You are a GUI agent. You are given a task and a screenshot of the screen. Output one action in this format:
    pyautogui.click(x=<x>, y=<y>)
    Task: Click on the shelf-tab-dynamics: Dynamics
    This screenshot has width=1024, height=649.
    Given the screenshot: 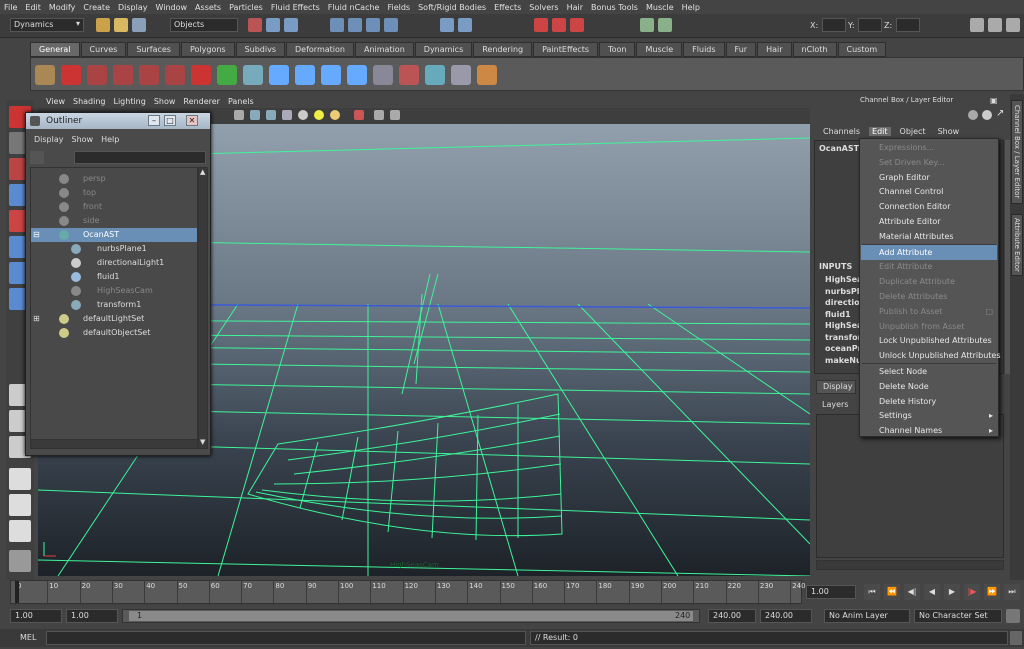 What is the action you would take?
    pyautogui.click(x=443, y=49)
    